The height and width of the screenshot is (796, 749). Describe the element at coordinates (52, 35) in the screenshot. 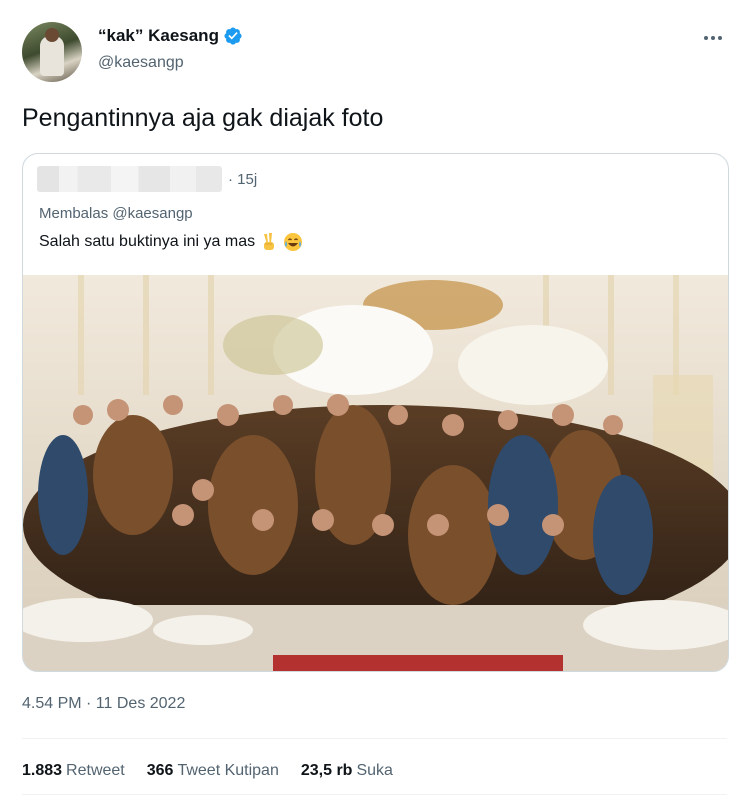

I see `avatar-head` at that location.